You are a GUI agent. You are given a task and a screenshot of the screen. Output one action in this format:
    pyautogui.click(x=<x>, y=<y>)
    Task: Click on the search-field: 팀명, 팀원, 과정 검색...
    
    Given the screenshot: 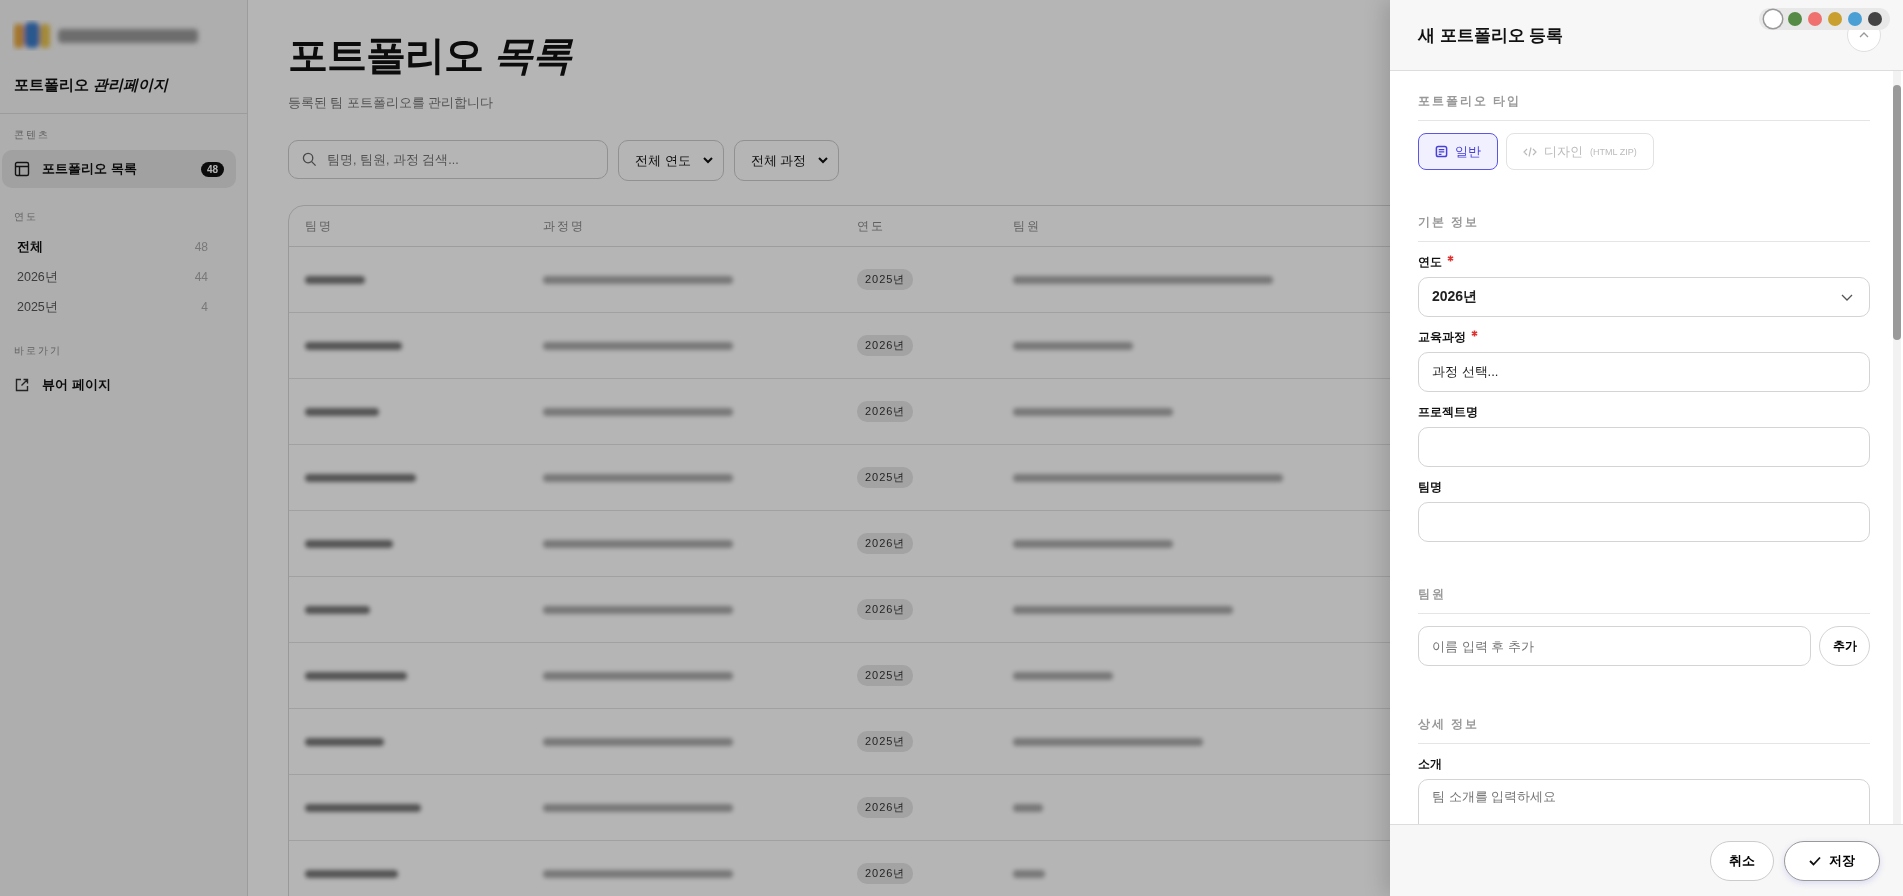 What is the action you would take?
    pyautogui.click(x=448, y=159)
    